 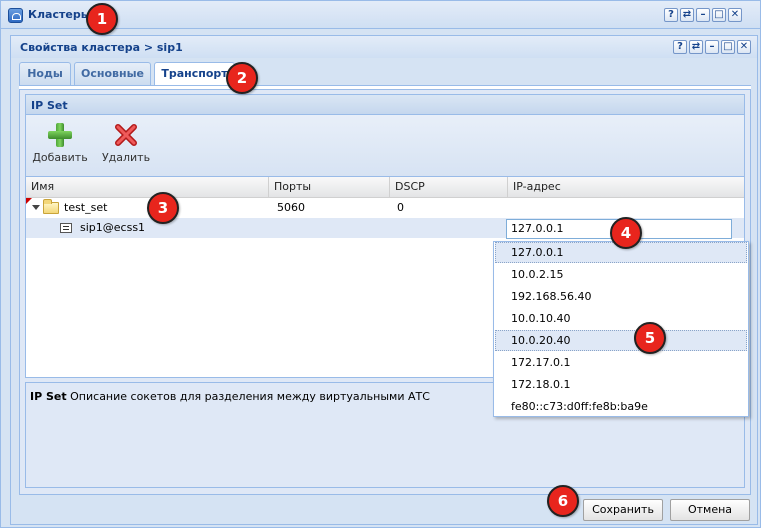 What do you see at coordinates (112, 73) in the screenshot?
I see `tab-general: Основные` at bounding box center [112, 73].